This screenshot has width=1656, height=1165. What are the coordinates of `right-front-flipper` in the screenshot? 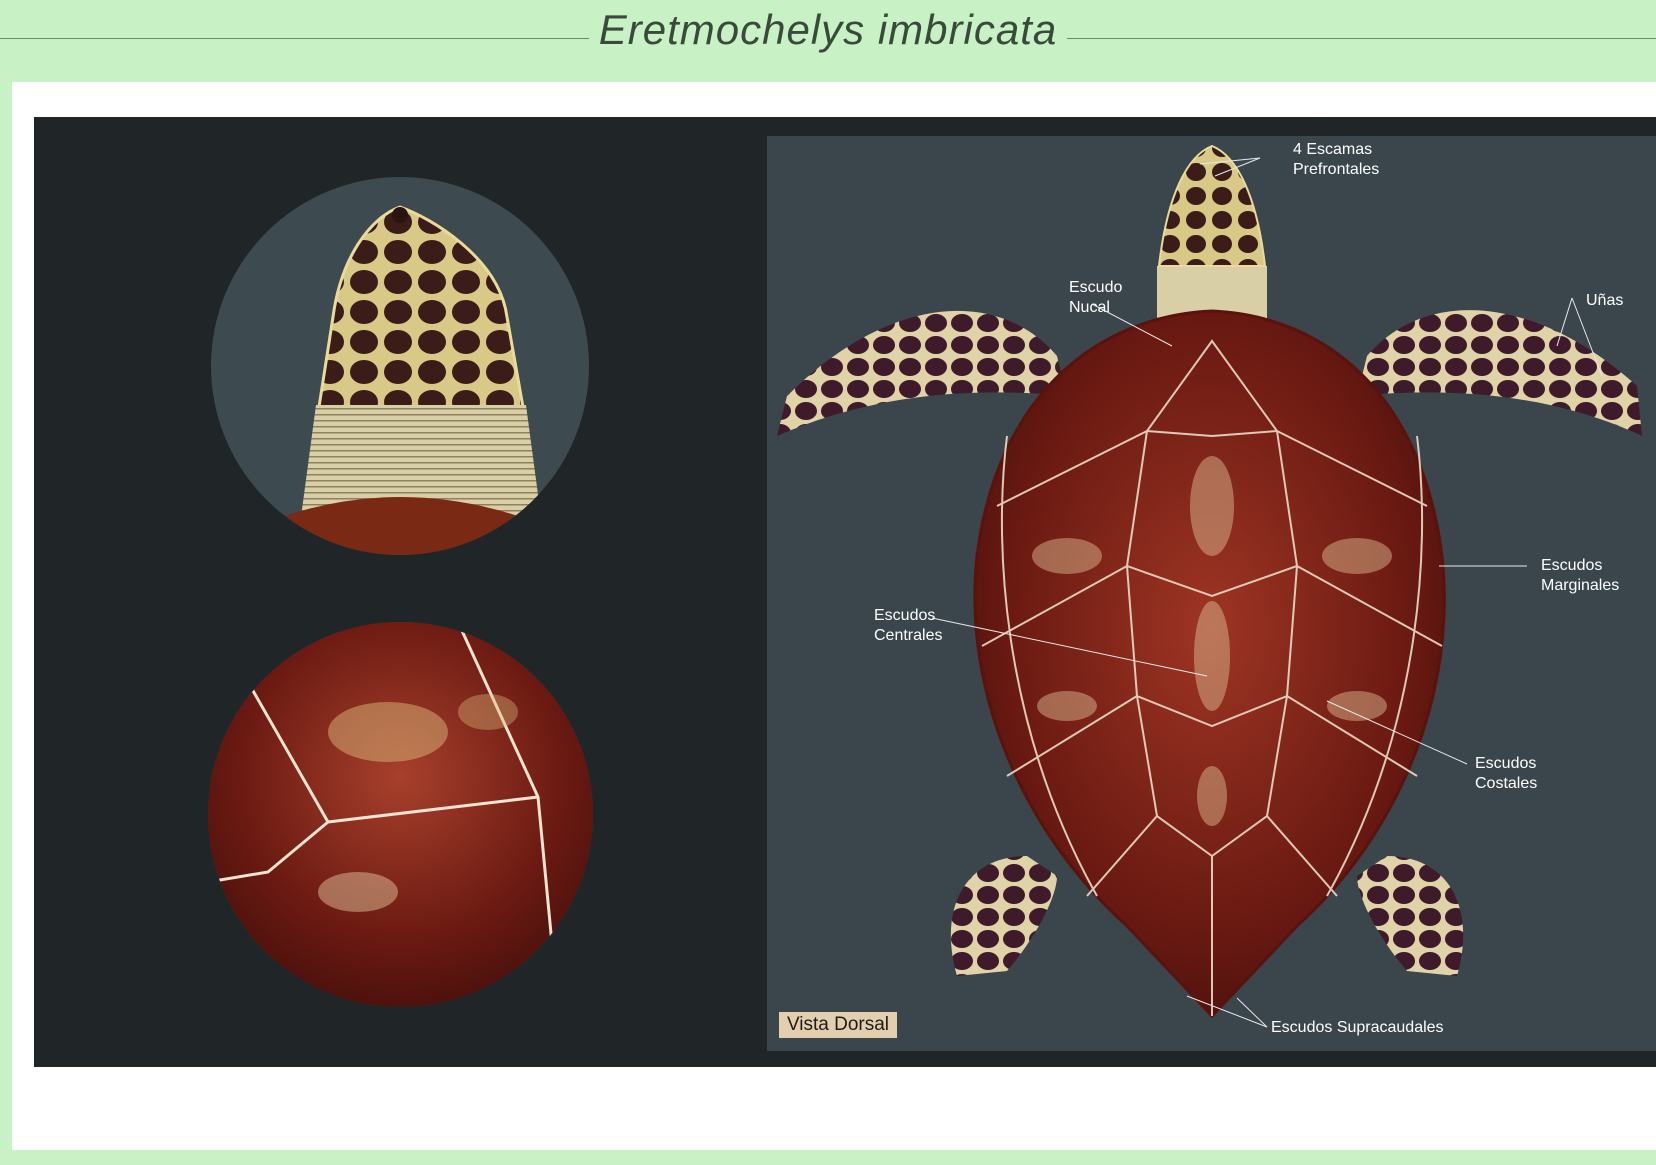 It's located at (1499, 373).